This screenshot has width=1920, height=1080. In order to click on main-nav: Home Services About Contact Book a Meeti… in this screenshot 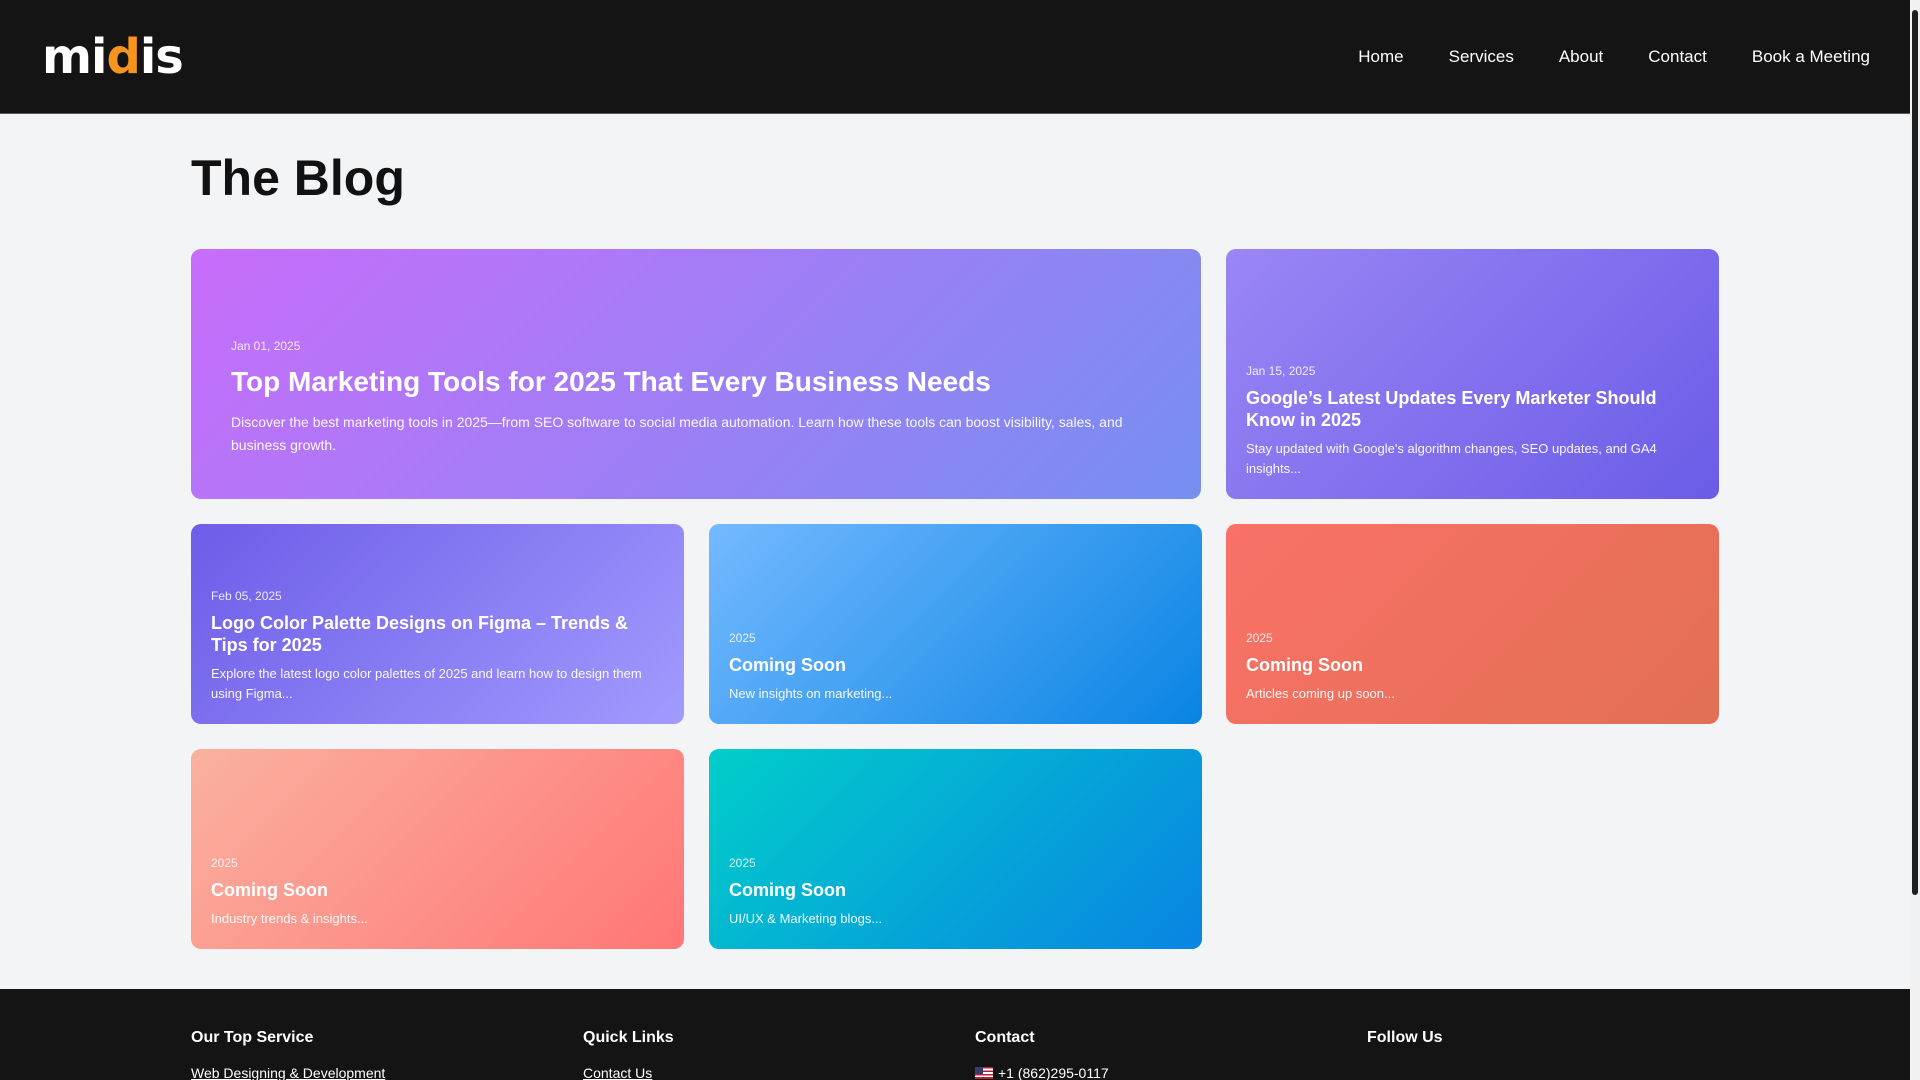, I will do `click(1591, 57)`.